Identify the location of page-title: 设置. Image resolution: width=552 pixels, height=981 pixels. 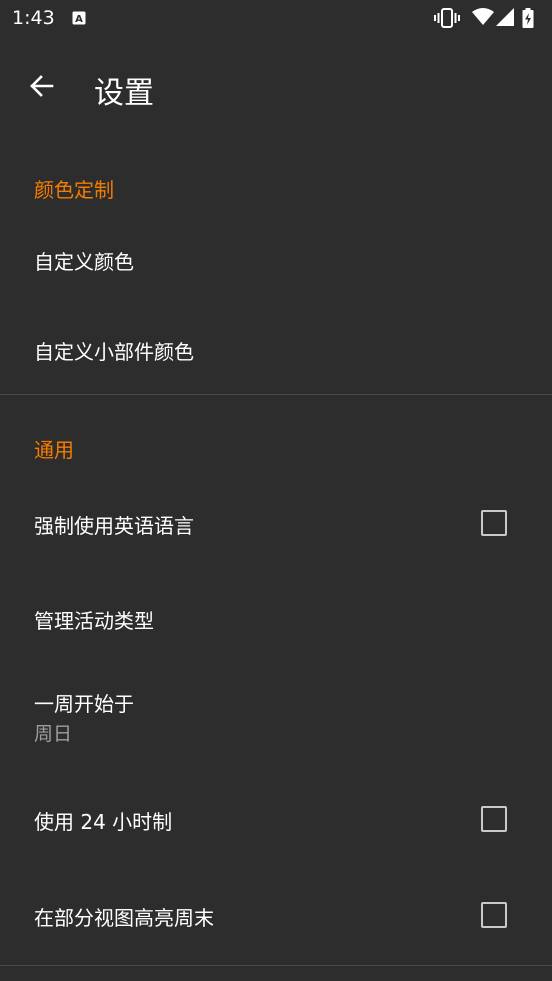
(124, 93).